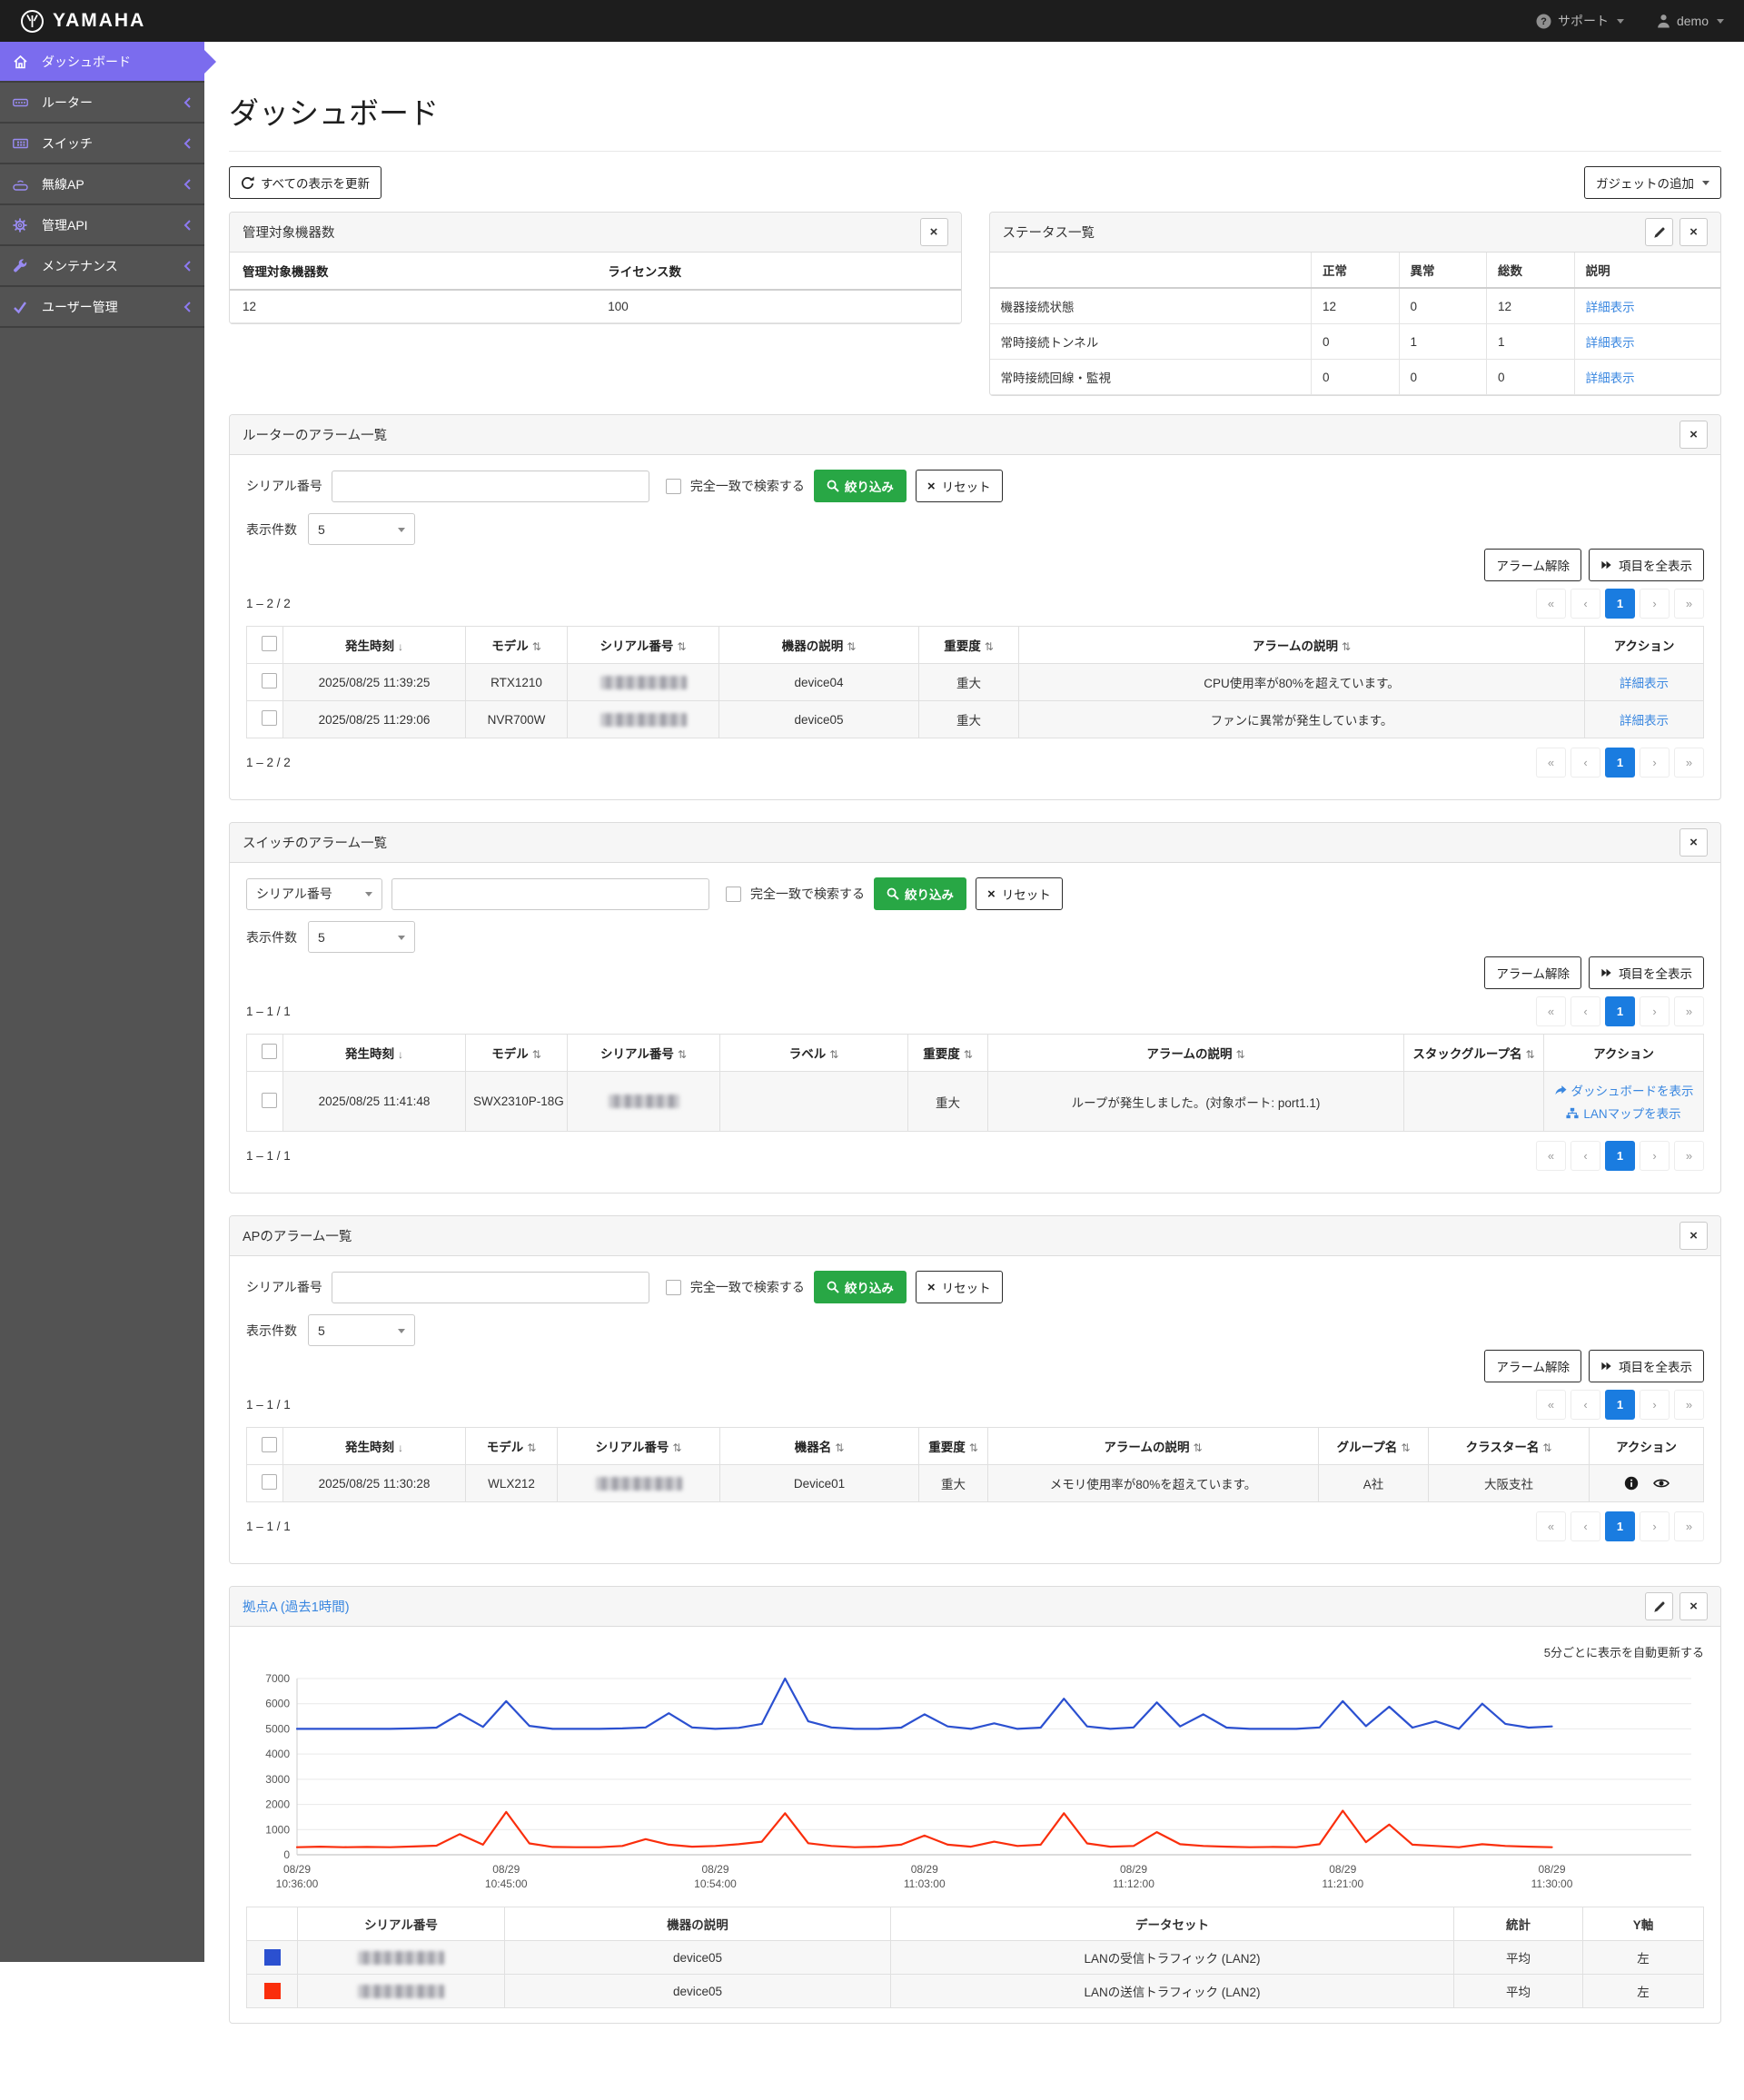 The image size is (1744, 2100). Describe the element at coordinates (296, 1606) in the screenshot. I see `site-widget-title-link: 拠点A (過去1時間)` at that location.